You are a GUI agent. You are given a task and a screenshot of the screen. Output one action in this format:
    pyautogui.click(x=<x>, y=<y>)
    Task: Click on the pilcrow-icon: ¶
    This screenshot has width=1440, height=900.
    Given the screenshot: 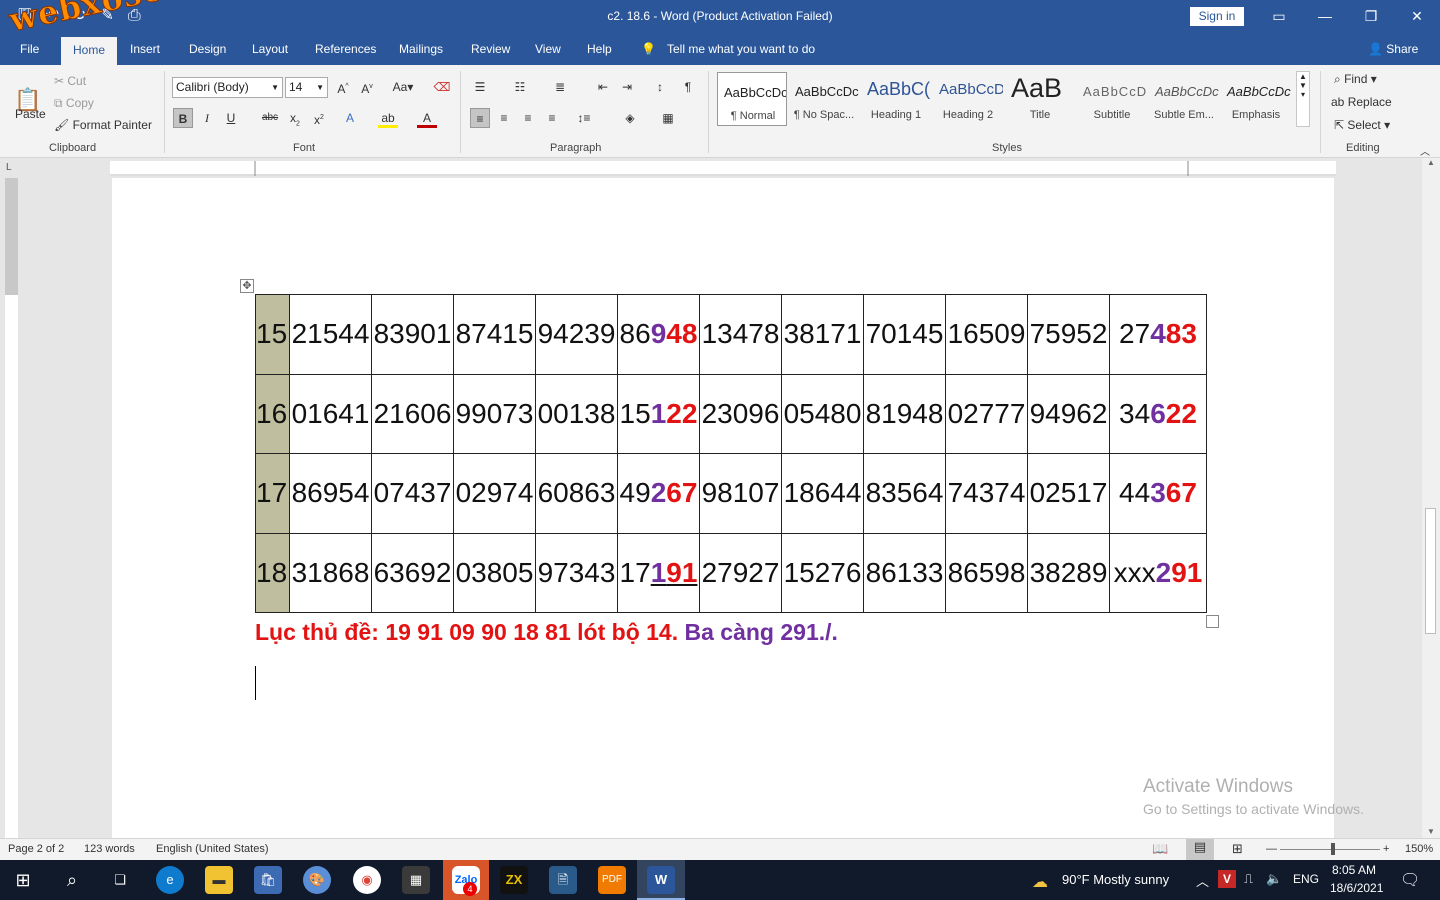 What is the action you would take?
    pyautogui.click(x=688, y=87)
    